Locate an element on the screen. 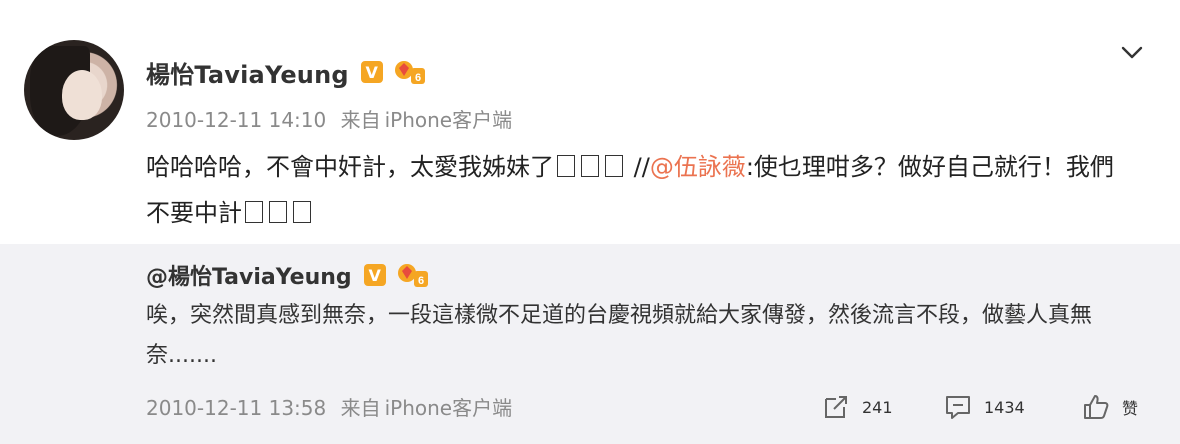 This screenshot has height=444, width=1180. post-source: iPhone客户端 is located at coordinates (449, 120).